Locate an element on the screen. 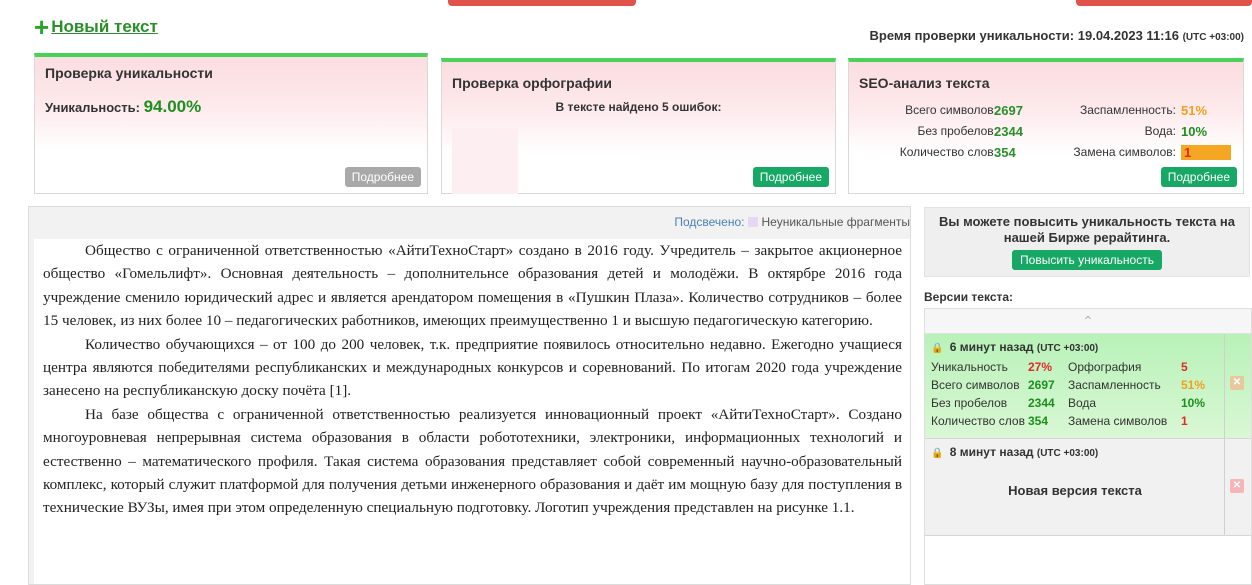 The width and height of the screenshot is (1252, 585). version-header: 🔒 8 минут назад (UTC +03:00) is located at coordinates (1014, 452).